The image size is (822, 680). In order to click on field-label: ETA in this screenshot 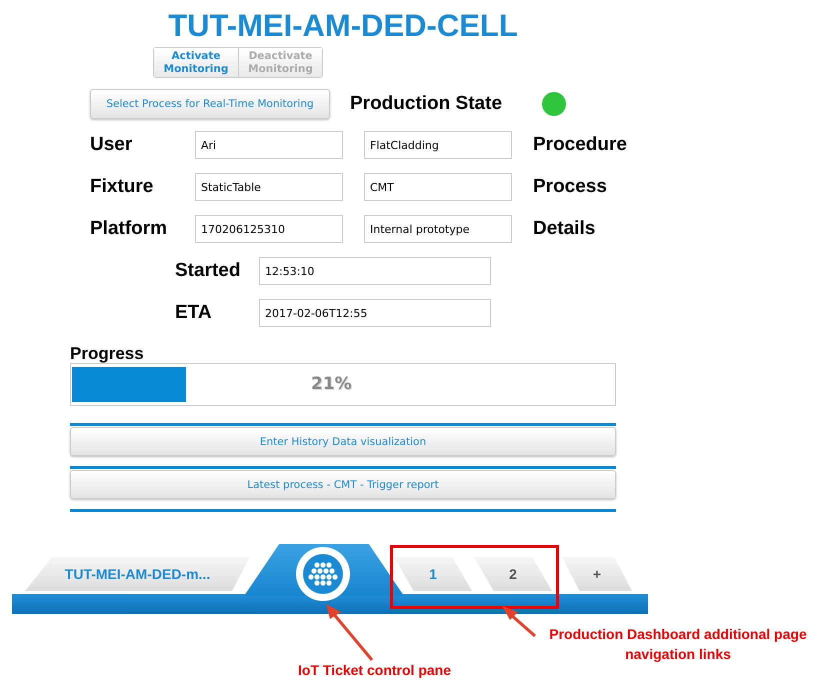, I will do `click(194, 313)`.